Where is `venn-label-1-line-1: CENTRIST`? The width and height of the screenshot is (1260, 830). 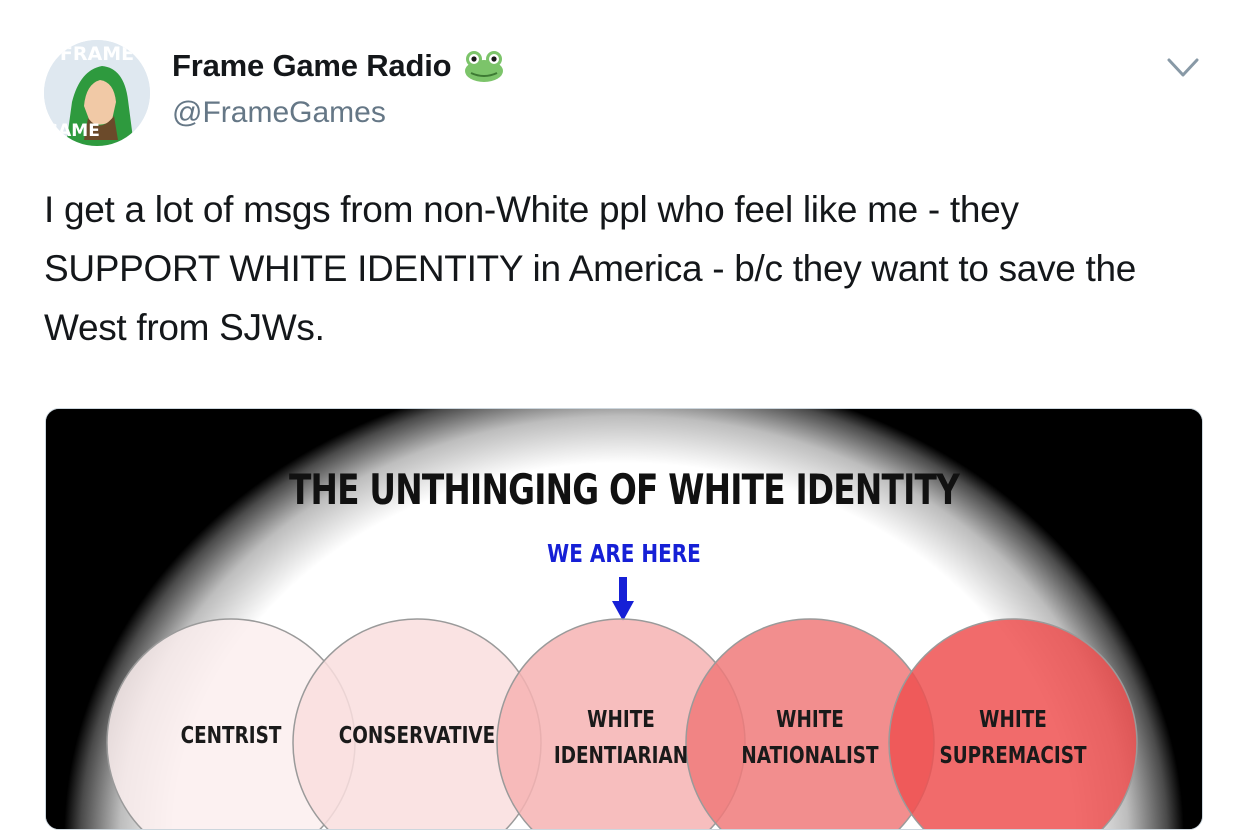 venn-label-1-line-1: CENTRIST is located at coordinates (231, 735).